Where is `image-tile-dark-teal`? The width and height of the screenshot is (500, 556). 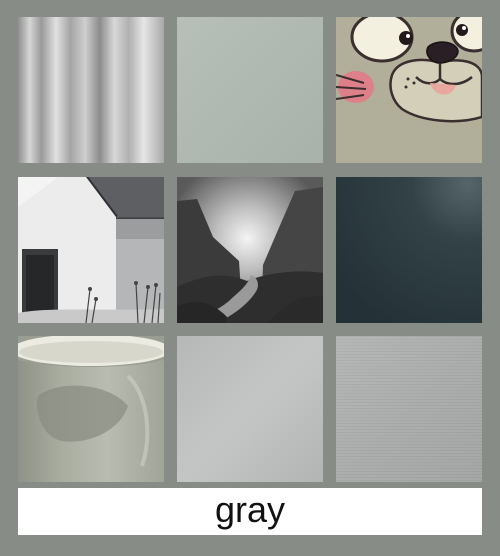
image-tile-dark-teal is located at coordinates (409, 250).